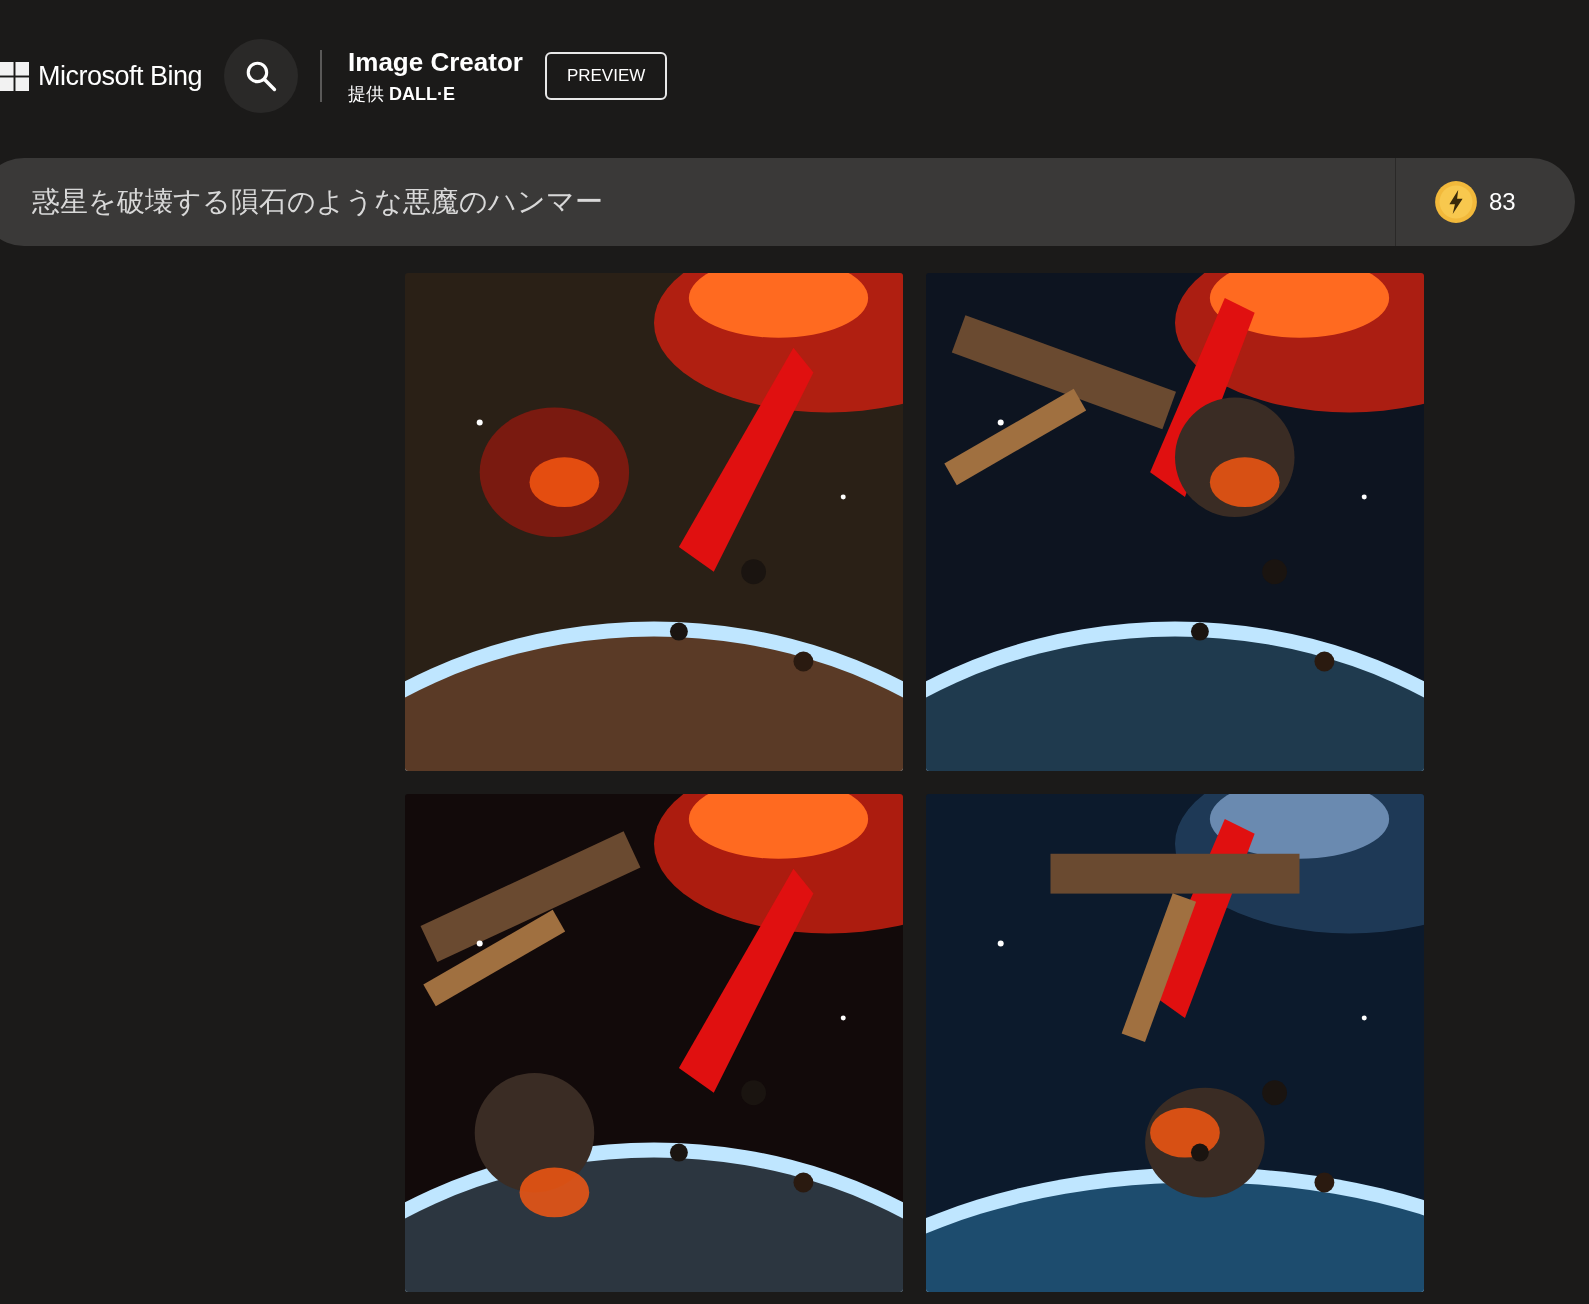 Image resolution: width=1589 pixels, height=1304 pixels. What do you see at coordinates (697, 202) in the screenshot?
I see `prompt-field: 惑星を破壊する隕石のような悪魔のハンマー` at bounding box center [697, 202].